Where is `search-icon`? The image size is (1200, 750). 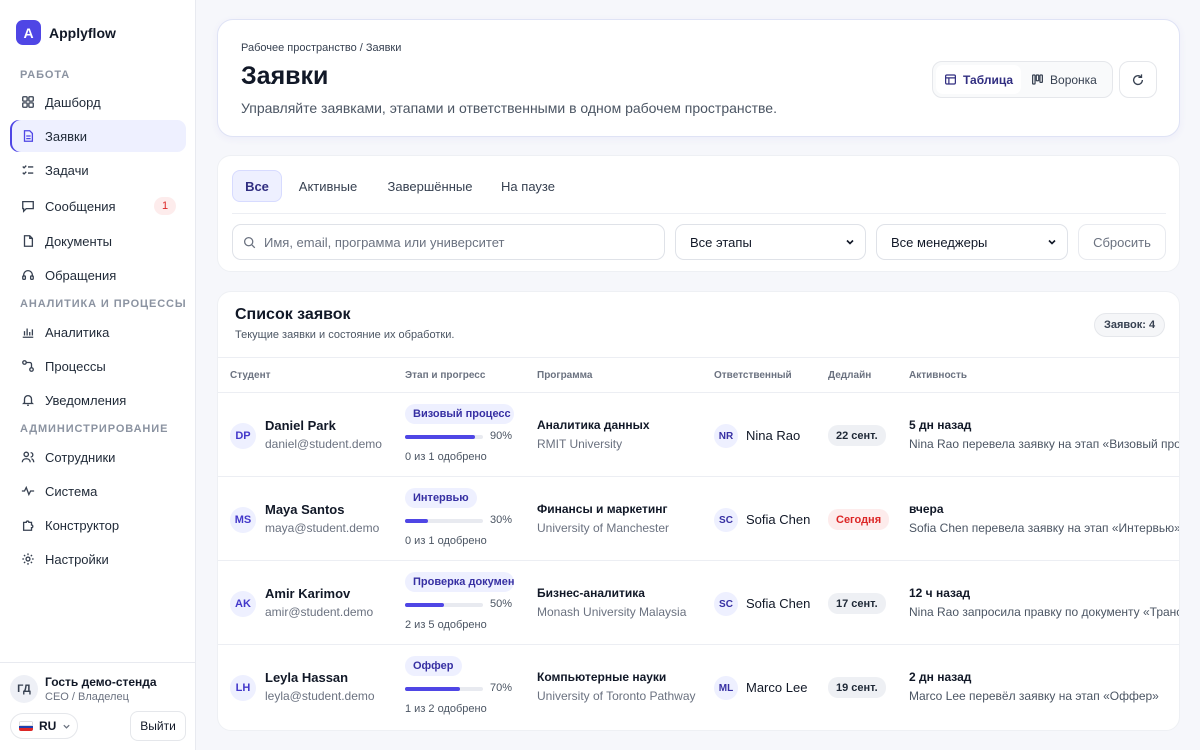
search-icon is located at coordinates (249, 242).